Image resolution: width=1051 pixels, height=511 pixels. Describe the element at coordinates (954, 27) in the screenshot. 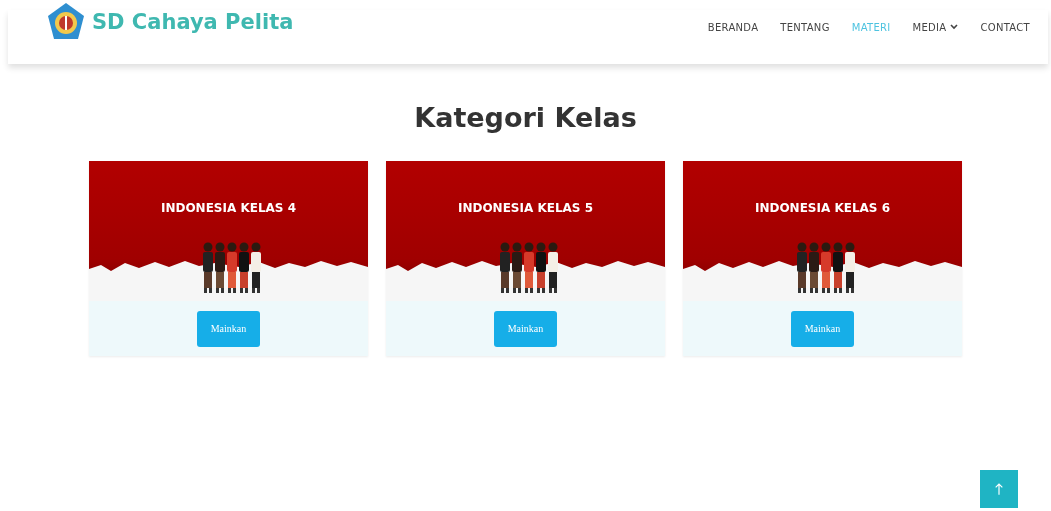

I see `chevron-down-icon` at that location.